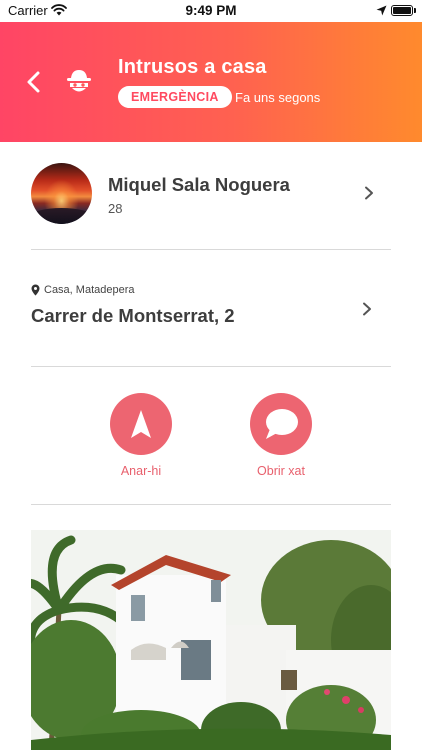  What do you see at coordinates (281, 471) in the screenshot?
I see `open-chat-label: Obrir xat` at bounding box center [281, 471].